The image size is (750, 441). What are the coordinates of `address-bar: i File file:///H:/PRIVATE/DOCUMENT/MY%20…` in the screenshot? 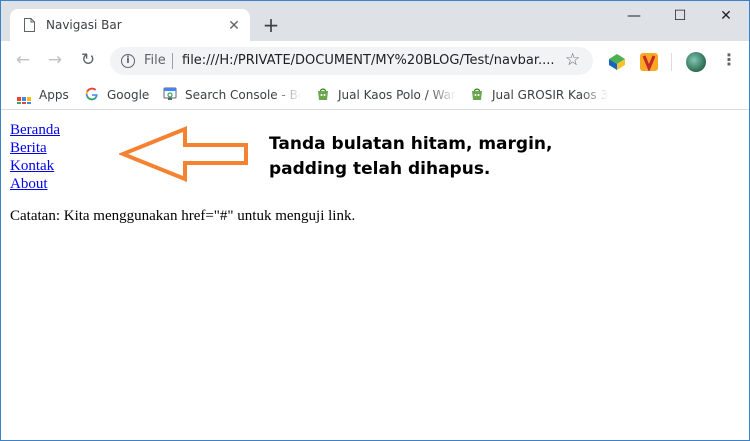 It's located at (351, 61).